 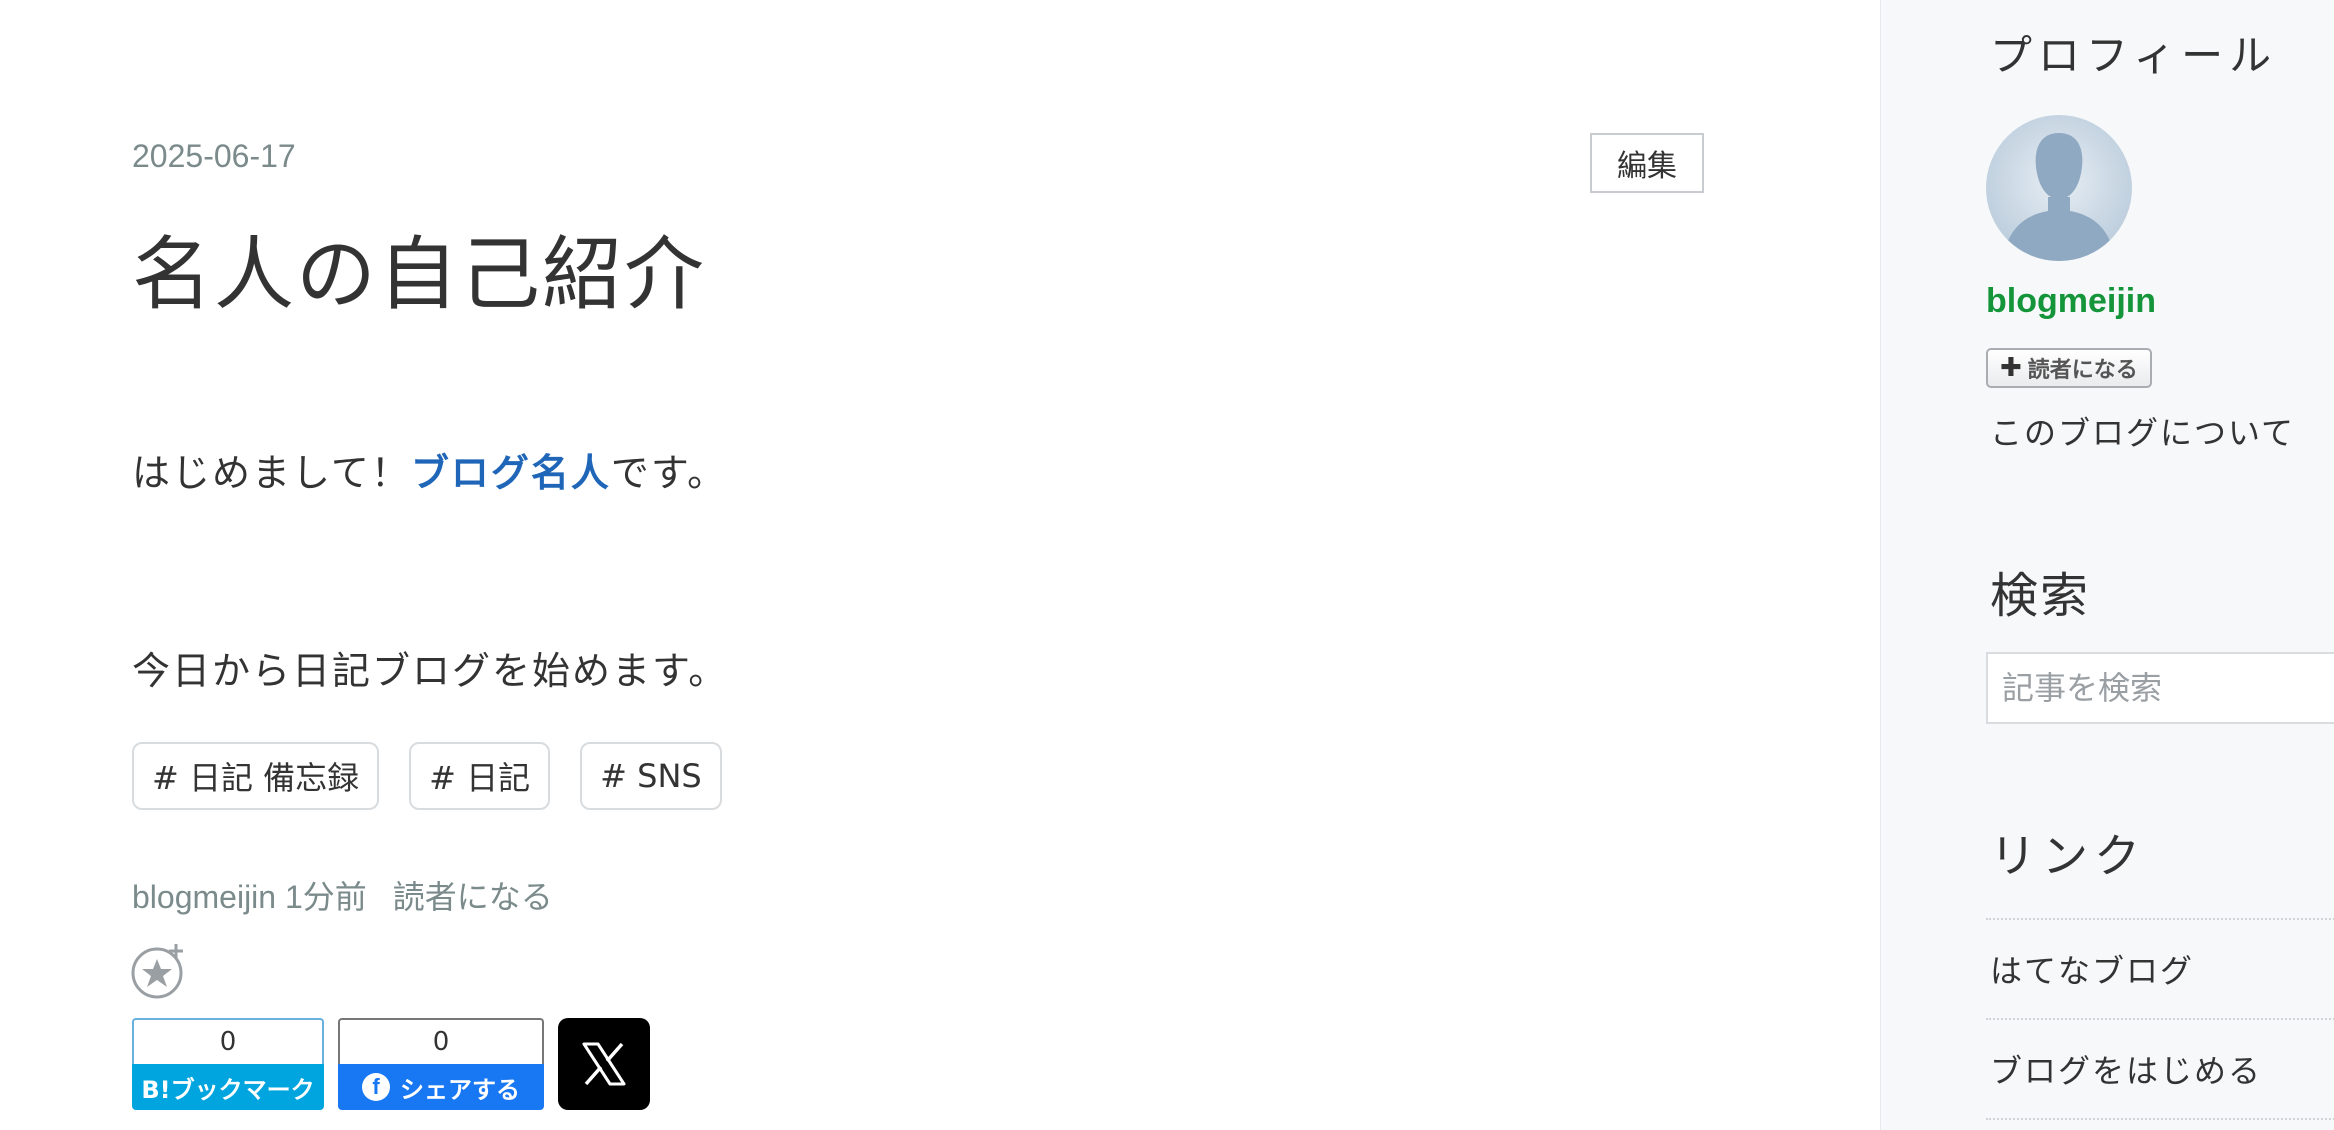 What do you see at coordinates (228, 1041) in the screenshot?
I see `hatena-count: 0` at bounding box center [228, 1041].